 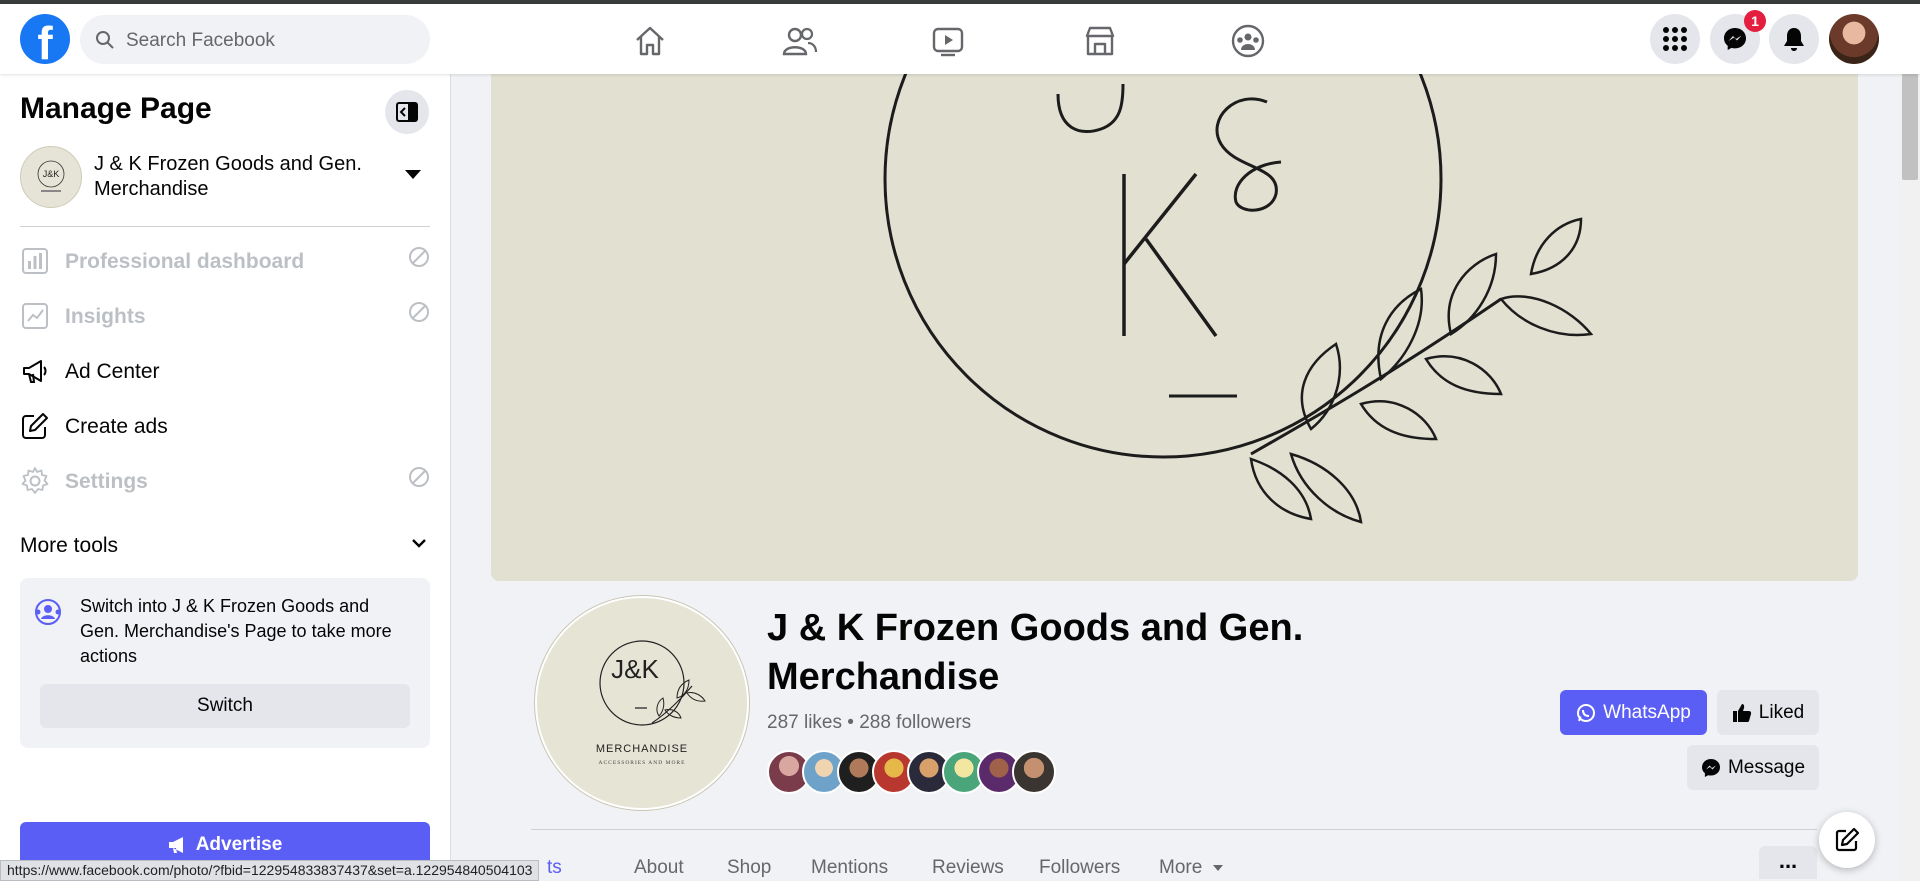 I want to click on liked-button: Liked, so click(x=1768, y=712).